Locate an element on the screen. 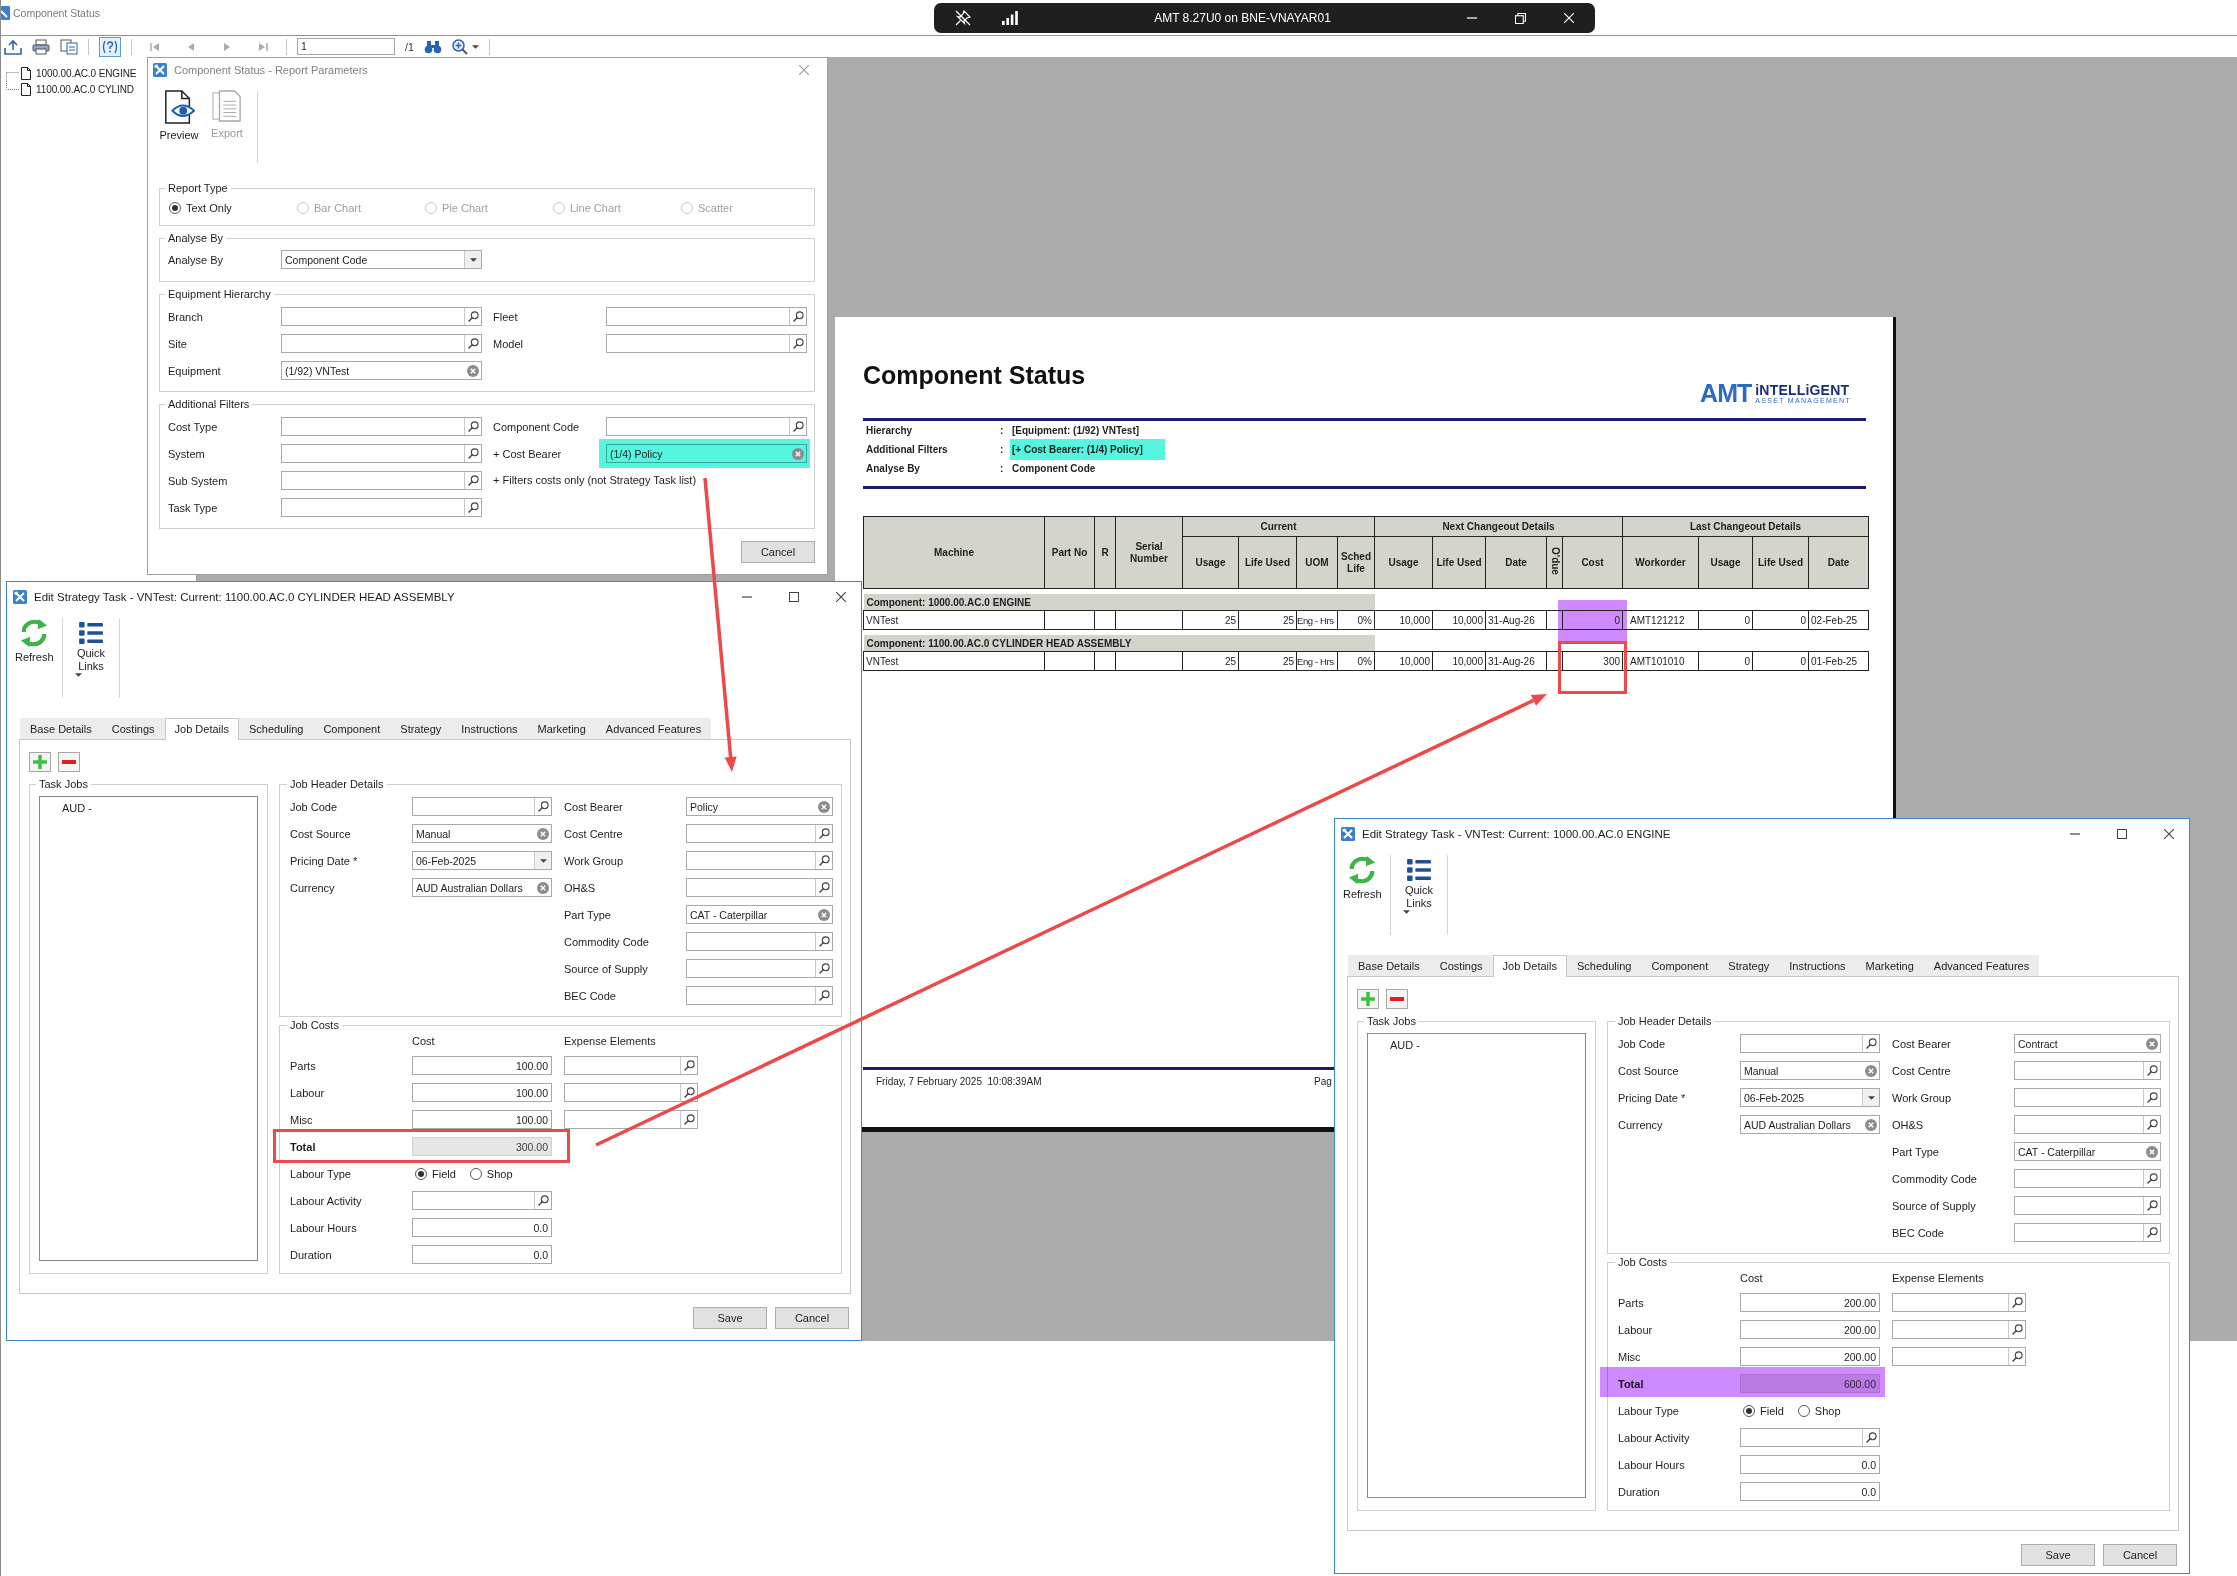 The width and height of the screenshot is (2237, 1576). input-field: Component Code is located at coordinates (381, 259).